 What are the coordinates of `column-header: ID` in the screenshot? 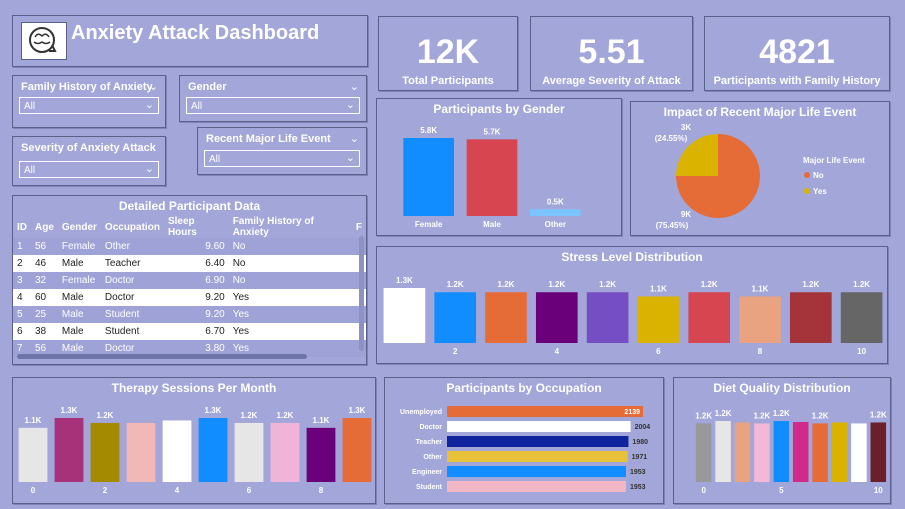 It's located at (22, 227).